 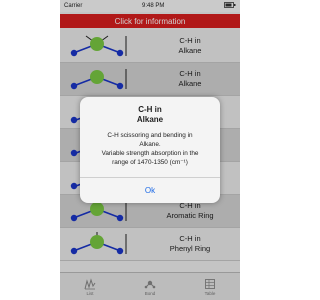 What do you see at coordinates (150, 190) in the screenshot?
I see `ok-button: Ok` at bounding box center [150, 190].